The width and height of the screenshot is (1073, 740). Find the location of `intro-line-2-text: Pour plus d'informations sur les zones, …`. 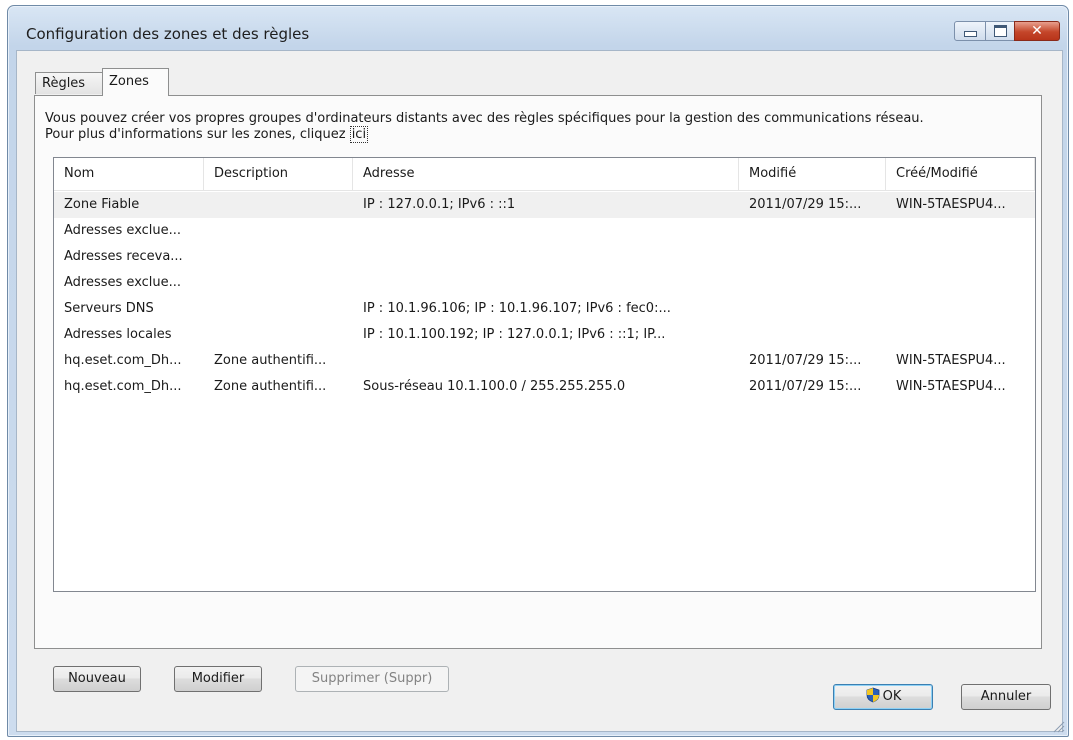

intro-line-2-text: Pour plus d'informations sur les zones, … is located at coordinates (197, 134).